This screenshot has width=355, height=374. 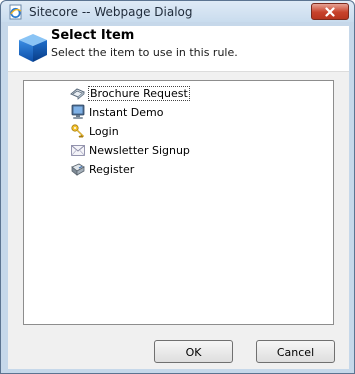 I want to click on register-icon, so click(x=78, y=169).